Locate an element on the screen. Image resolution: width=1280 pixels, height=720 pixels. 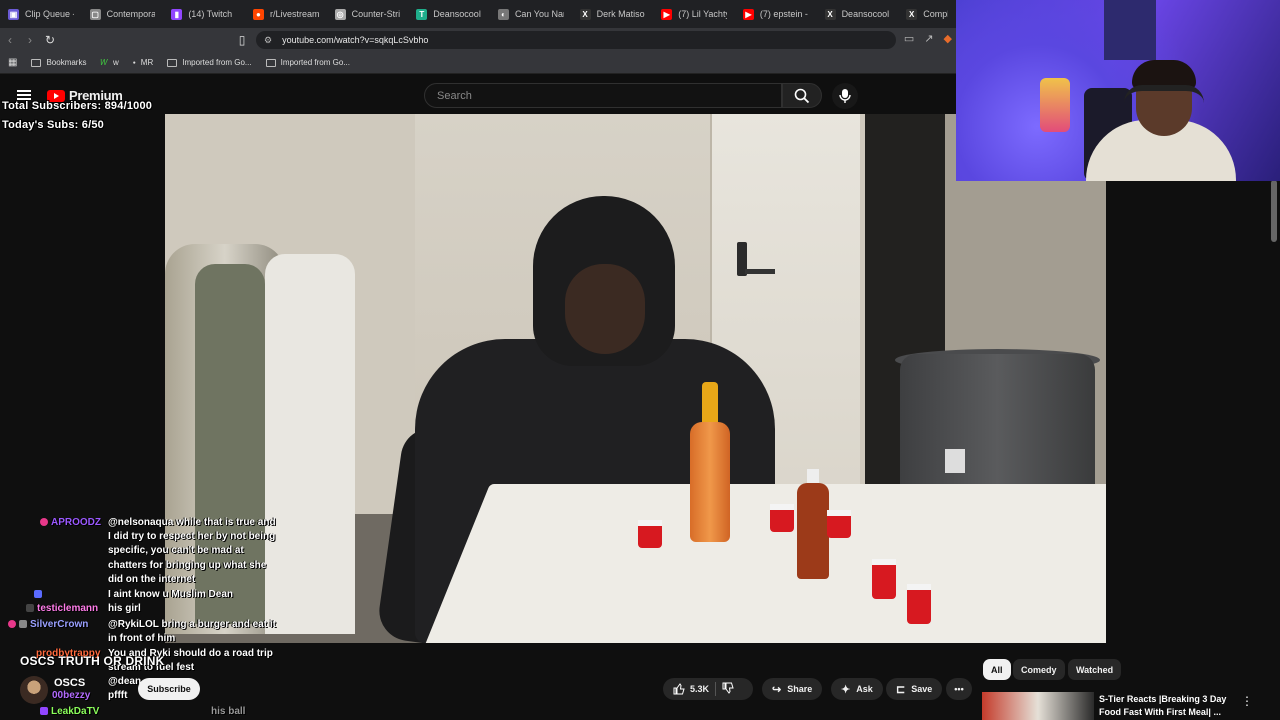
filter-chip-watched: Watched is located at coordinates (1095, 669).